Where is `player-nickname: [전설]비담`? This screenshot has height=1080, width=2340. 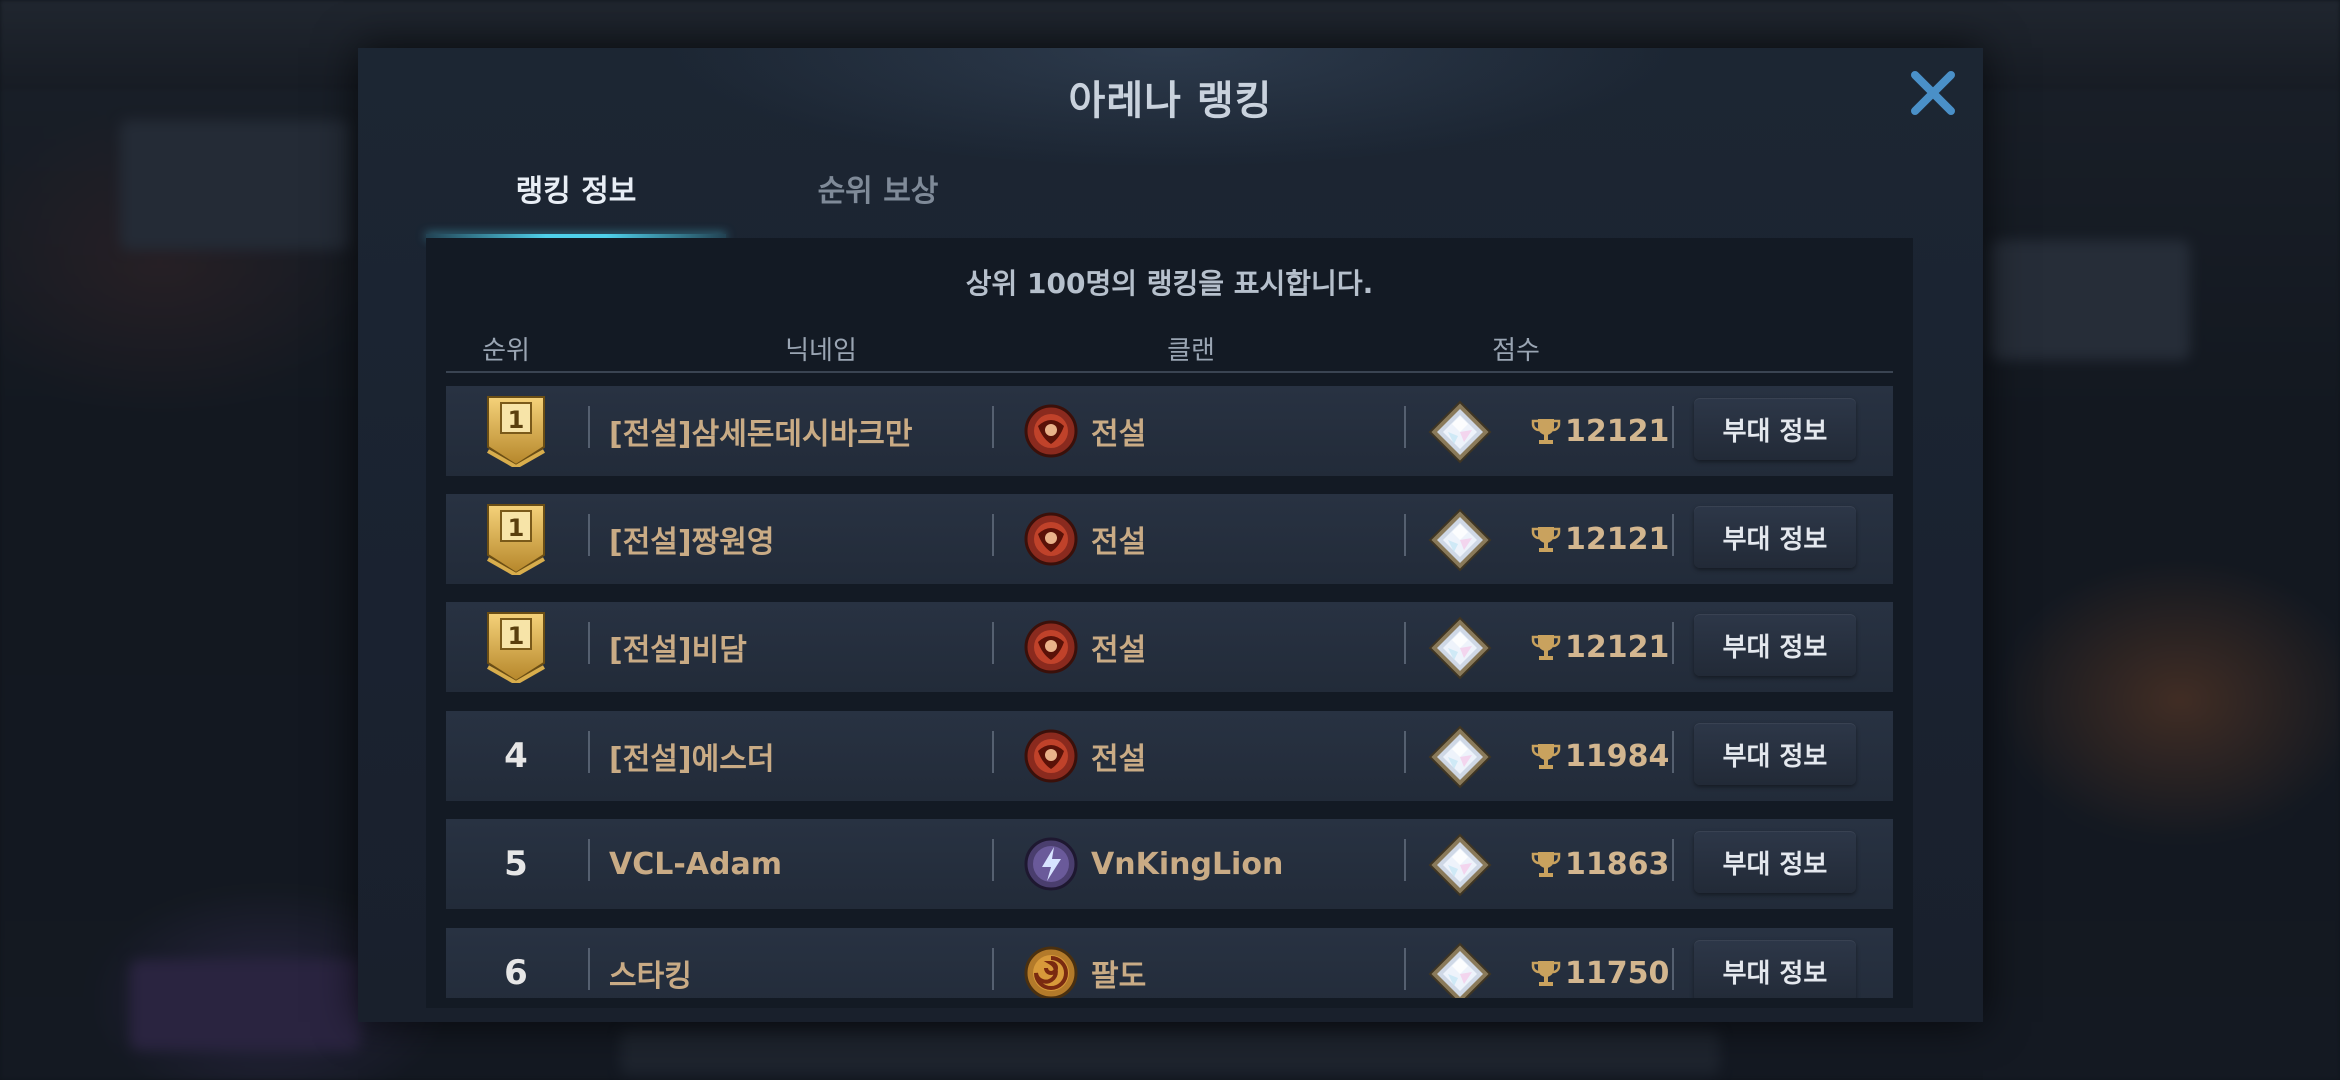 player-nickname: [전설]비담 is located at coordinates (678, 650).